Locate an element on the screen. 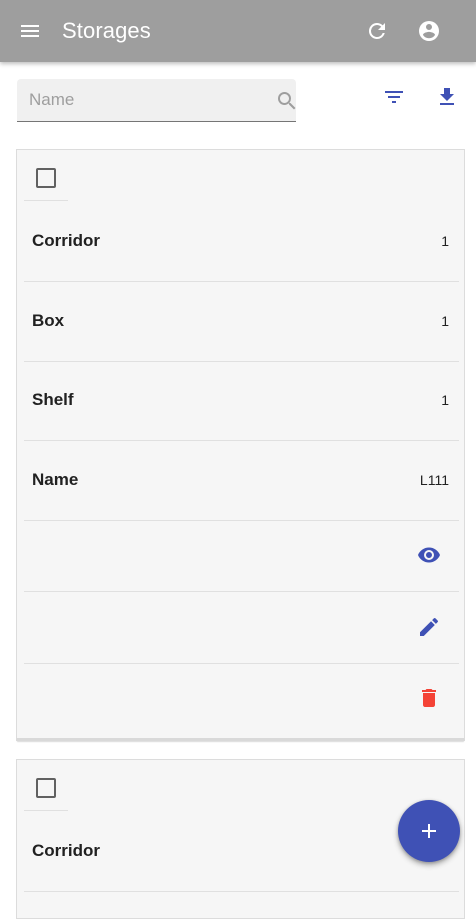  row-value: L111 is located at coordinates (434, 480).